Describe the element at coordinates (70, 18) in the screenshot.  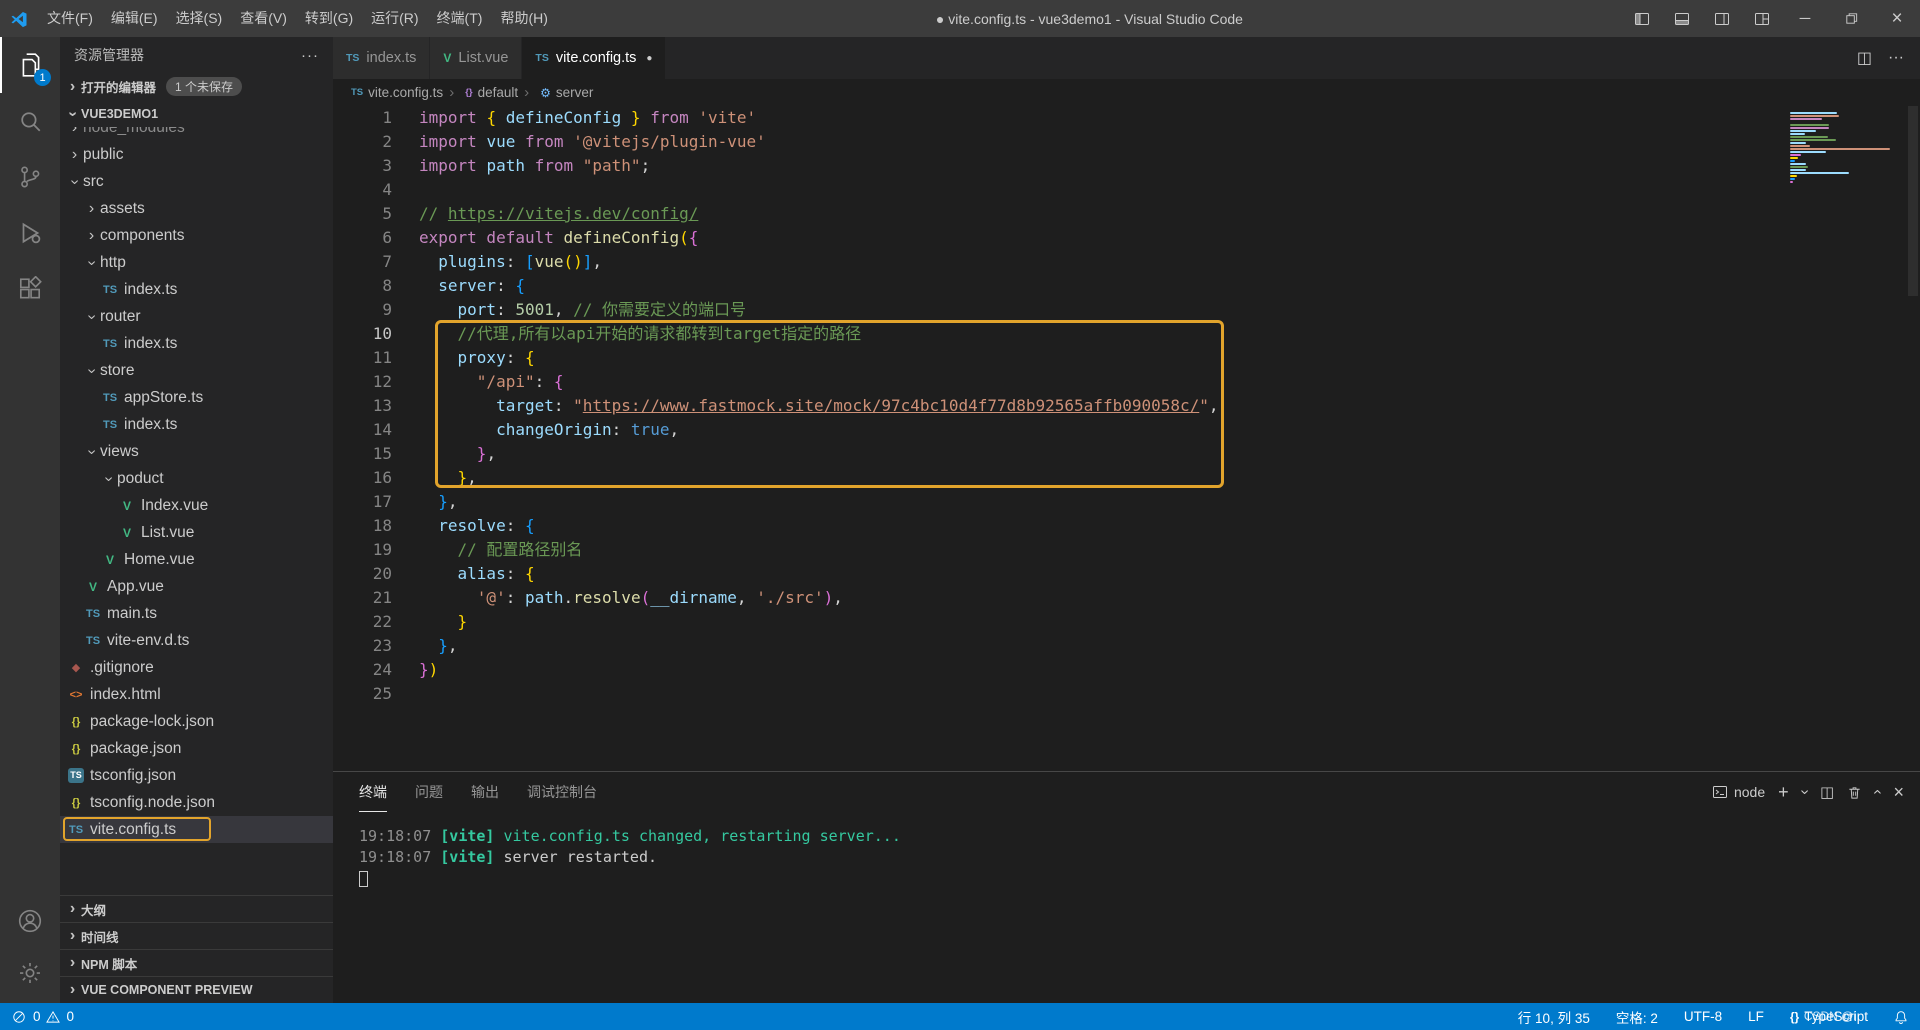
I see `menu-item: 文件(F)` at that location.